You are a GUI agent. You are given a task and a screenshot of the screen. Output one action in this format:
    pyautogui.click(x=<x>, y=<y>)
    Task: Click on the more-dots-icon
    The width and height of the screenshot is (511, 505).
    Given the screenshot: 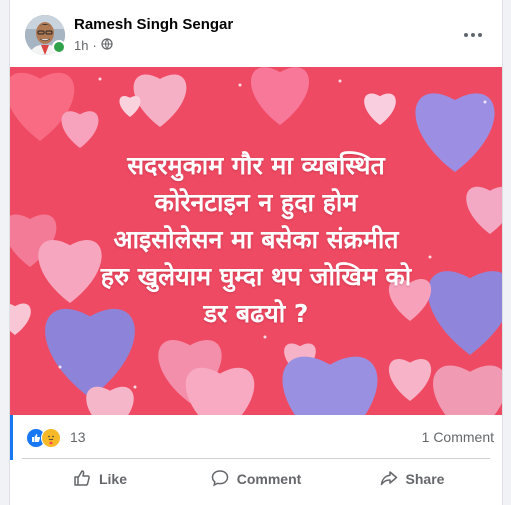 What is the action you would take?
    pyautogui.click(x=473, y=35)
    